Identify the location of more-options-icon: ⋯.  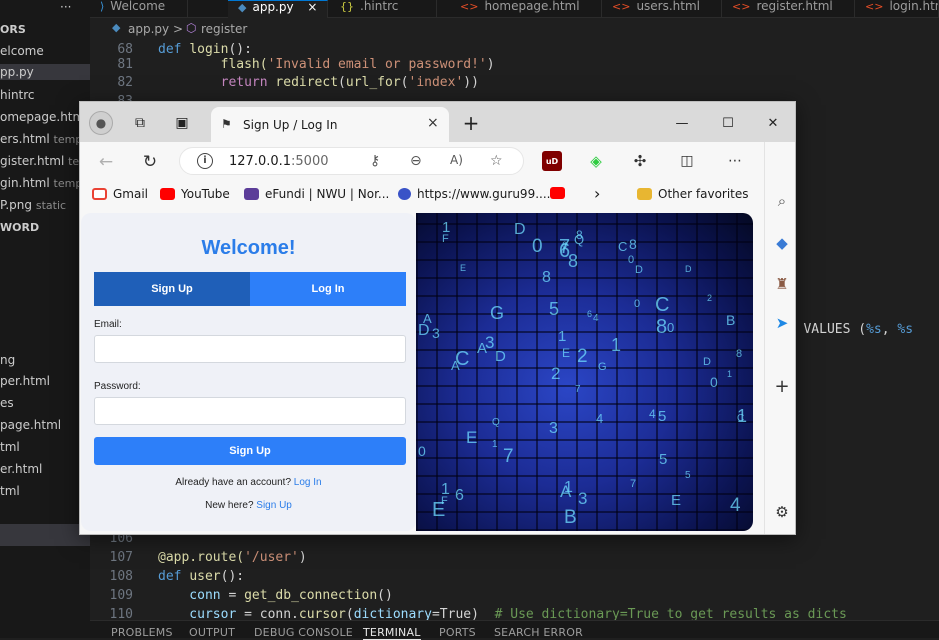
(735, 161).